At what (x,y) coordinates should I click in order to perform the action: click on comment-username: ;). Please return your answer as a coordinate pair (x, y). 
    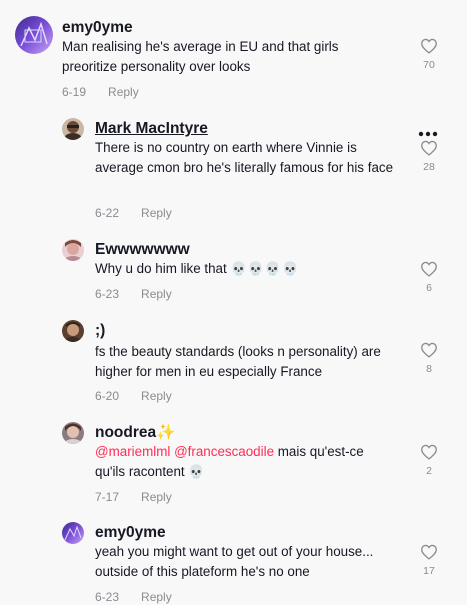
    Looking at the image, I should click on (100, 331).